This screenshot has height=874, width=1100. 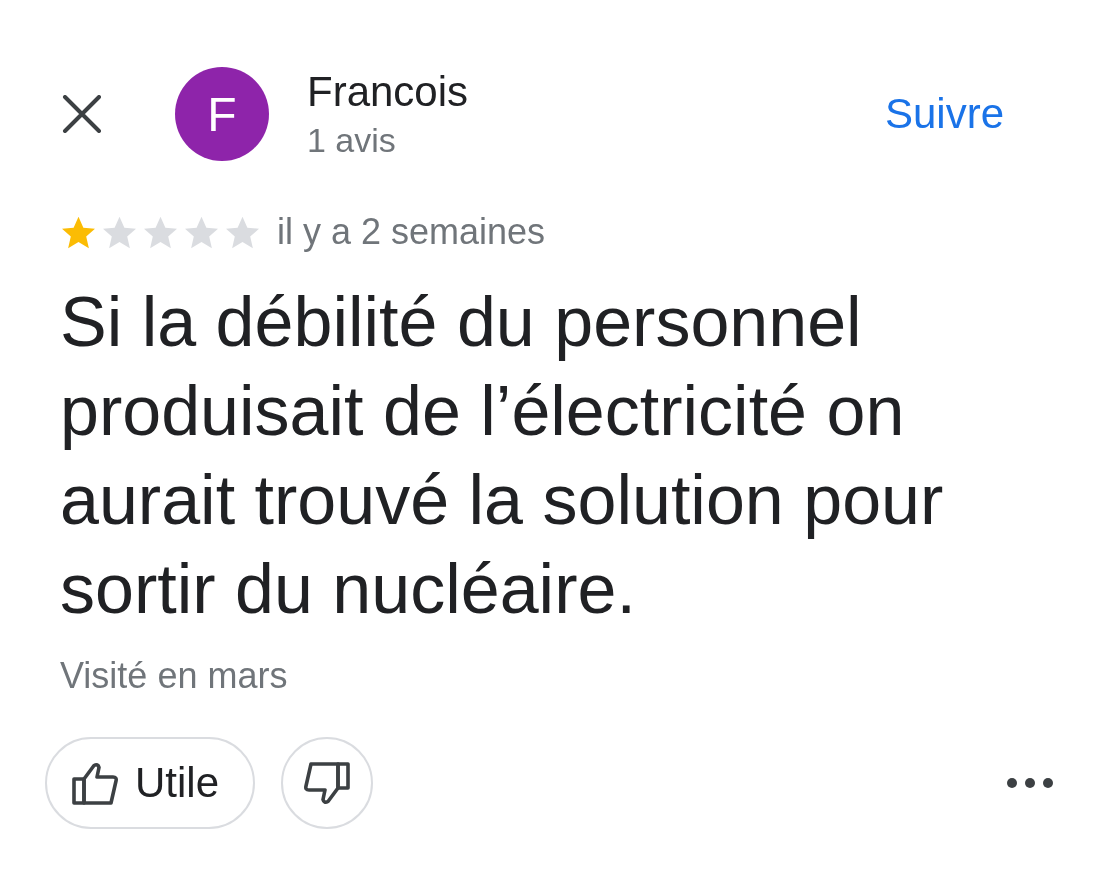 I want to click on author-name: Francois, so click(x=388, y=91).